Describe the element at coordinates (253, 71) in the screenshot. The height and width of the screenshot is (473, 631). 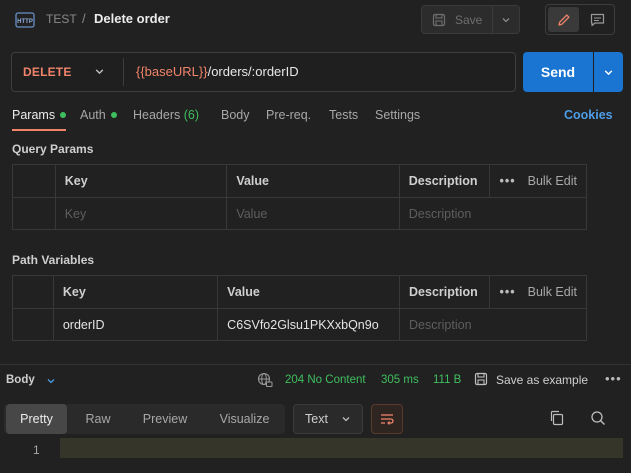
I see `url-path: /orders/:orderID` at that location.